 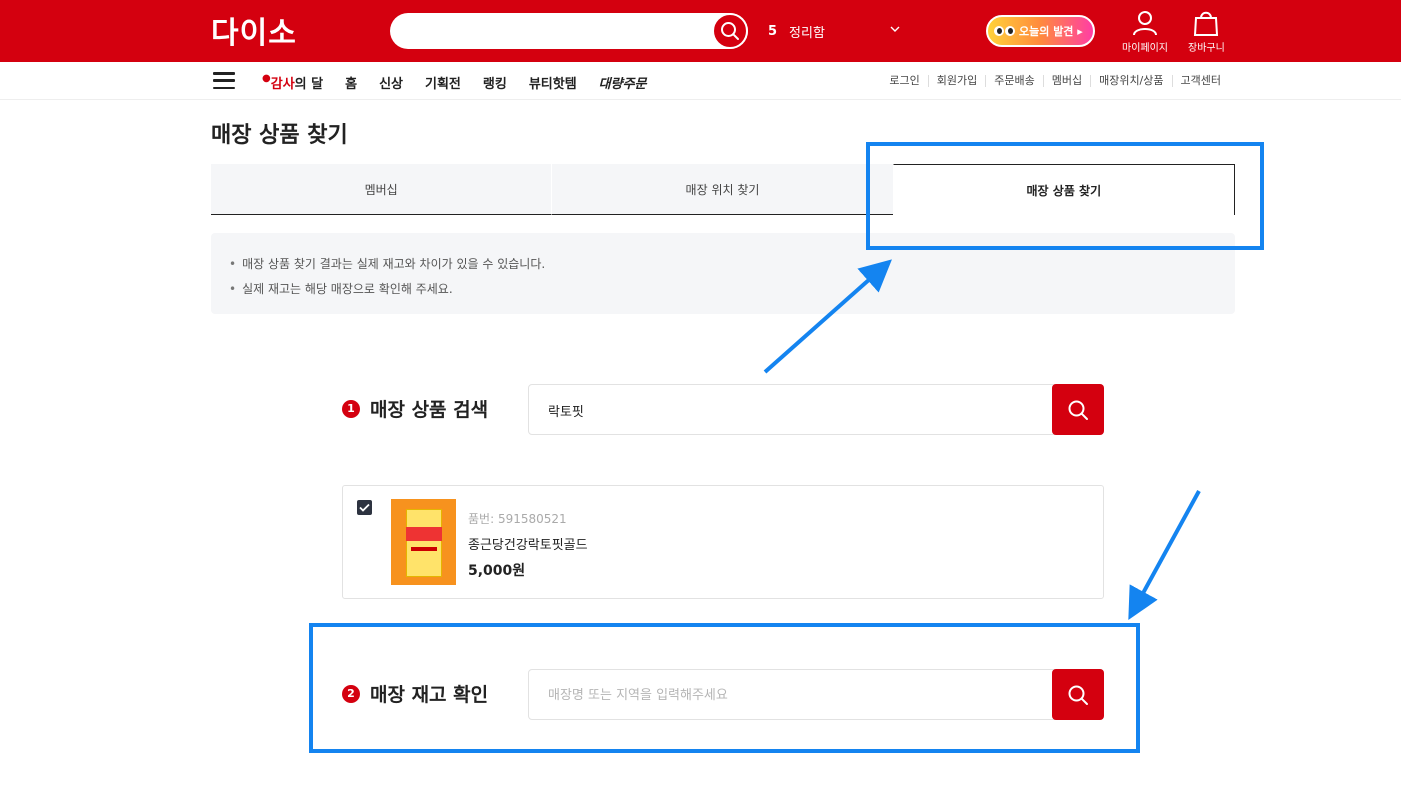 What do you see at coordinates (391, 82) in the screenshot?
I see `nav-item-new: 신상` at bounding box center [391, 82].